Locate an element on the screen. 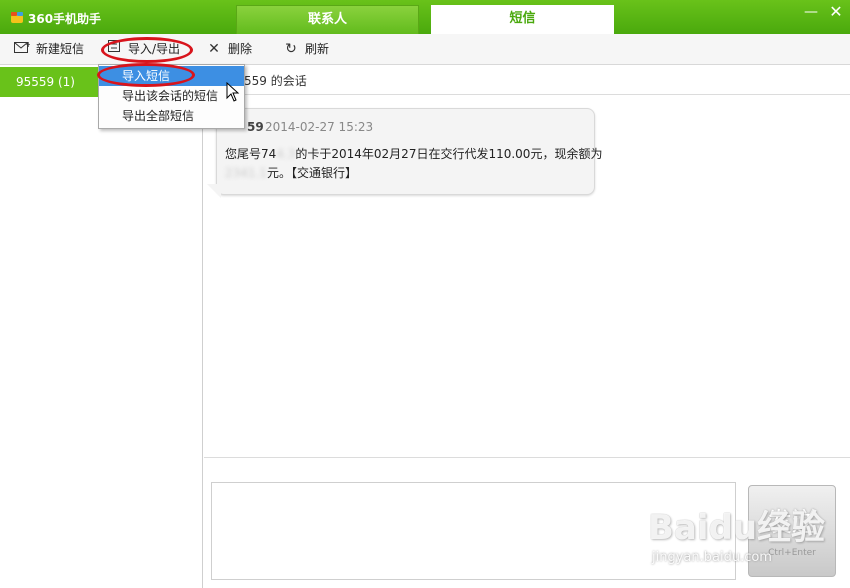 The width and height of the screenshot is (850, 588). message-sender: 59 is located at coordinates (255, 127).